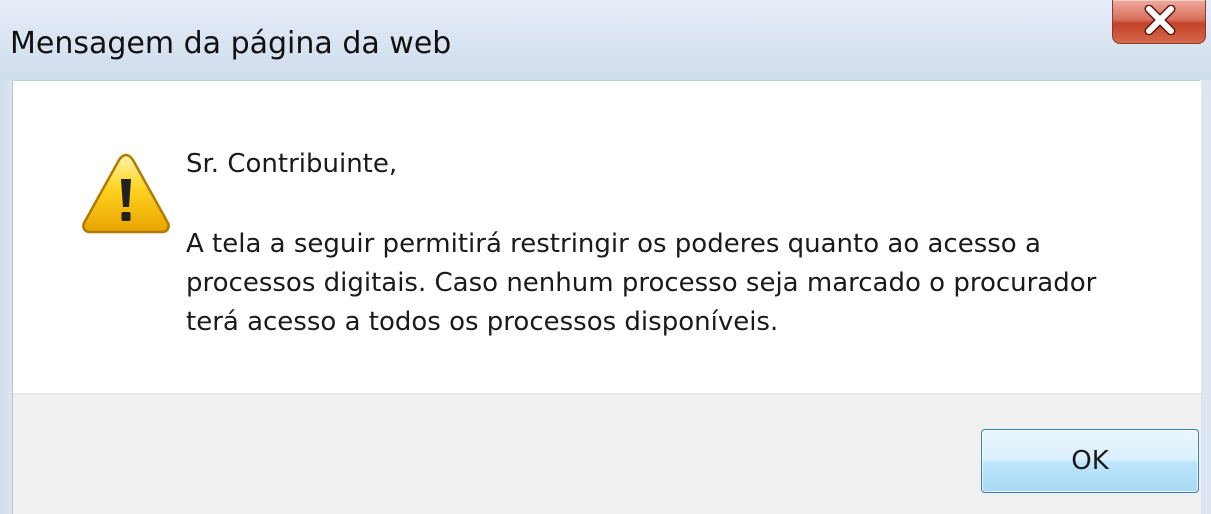  What do you see at coordinates (6, 297) in the screenshot?
I see `window-frame-left` at bounding box center [6, 297].